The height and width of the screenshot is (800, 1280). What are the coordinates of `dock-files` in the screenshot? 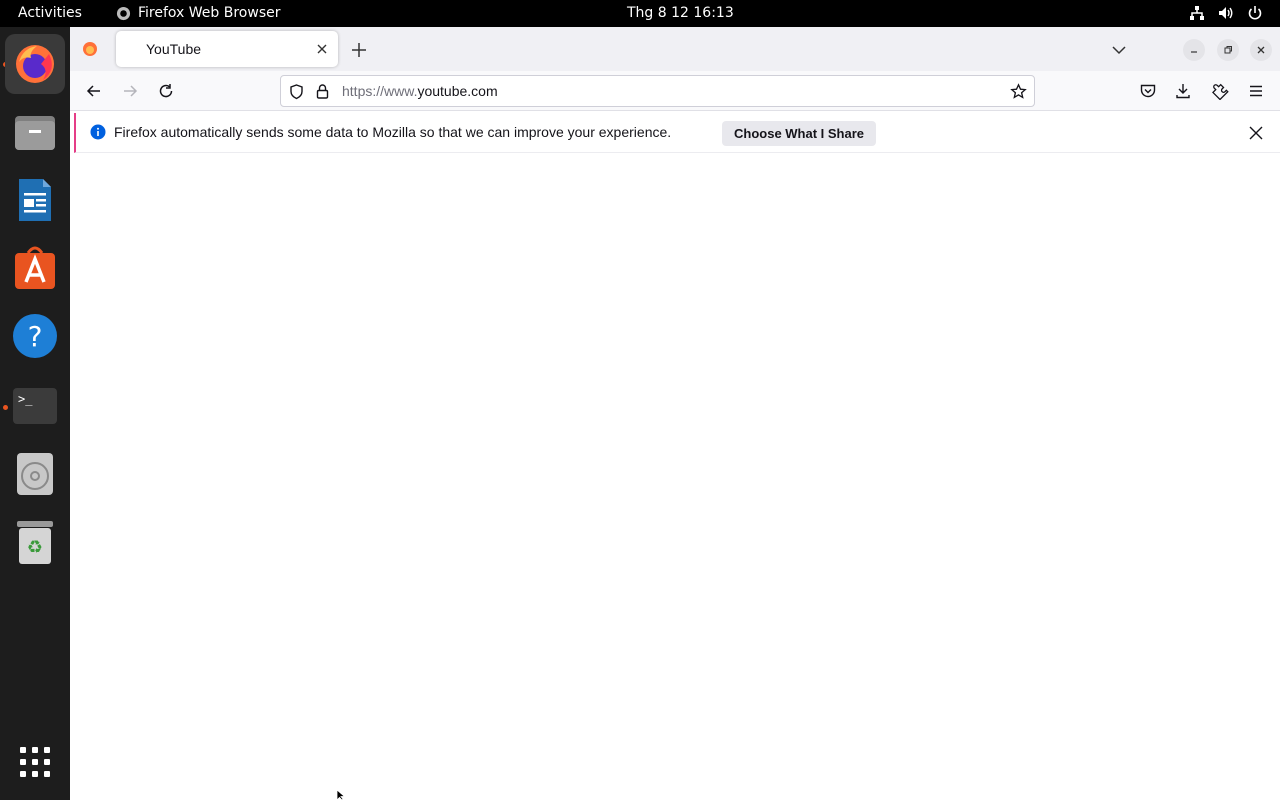 It's located at (35, 132).